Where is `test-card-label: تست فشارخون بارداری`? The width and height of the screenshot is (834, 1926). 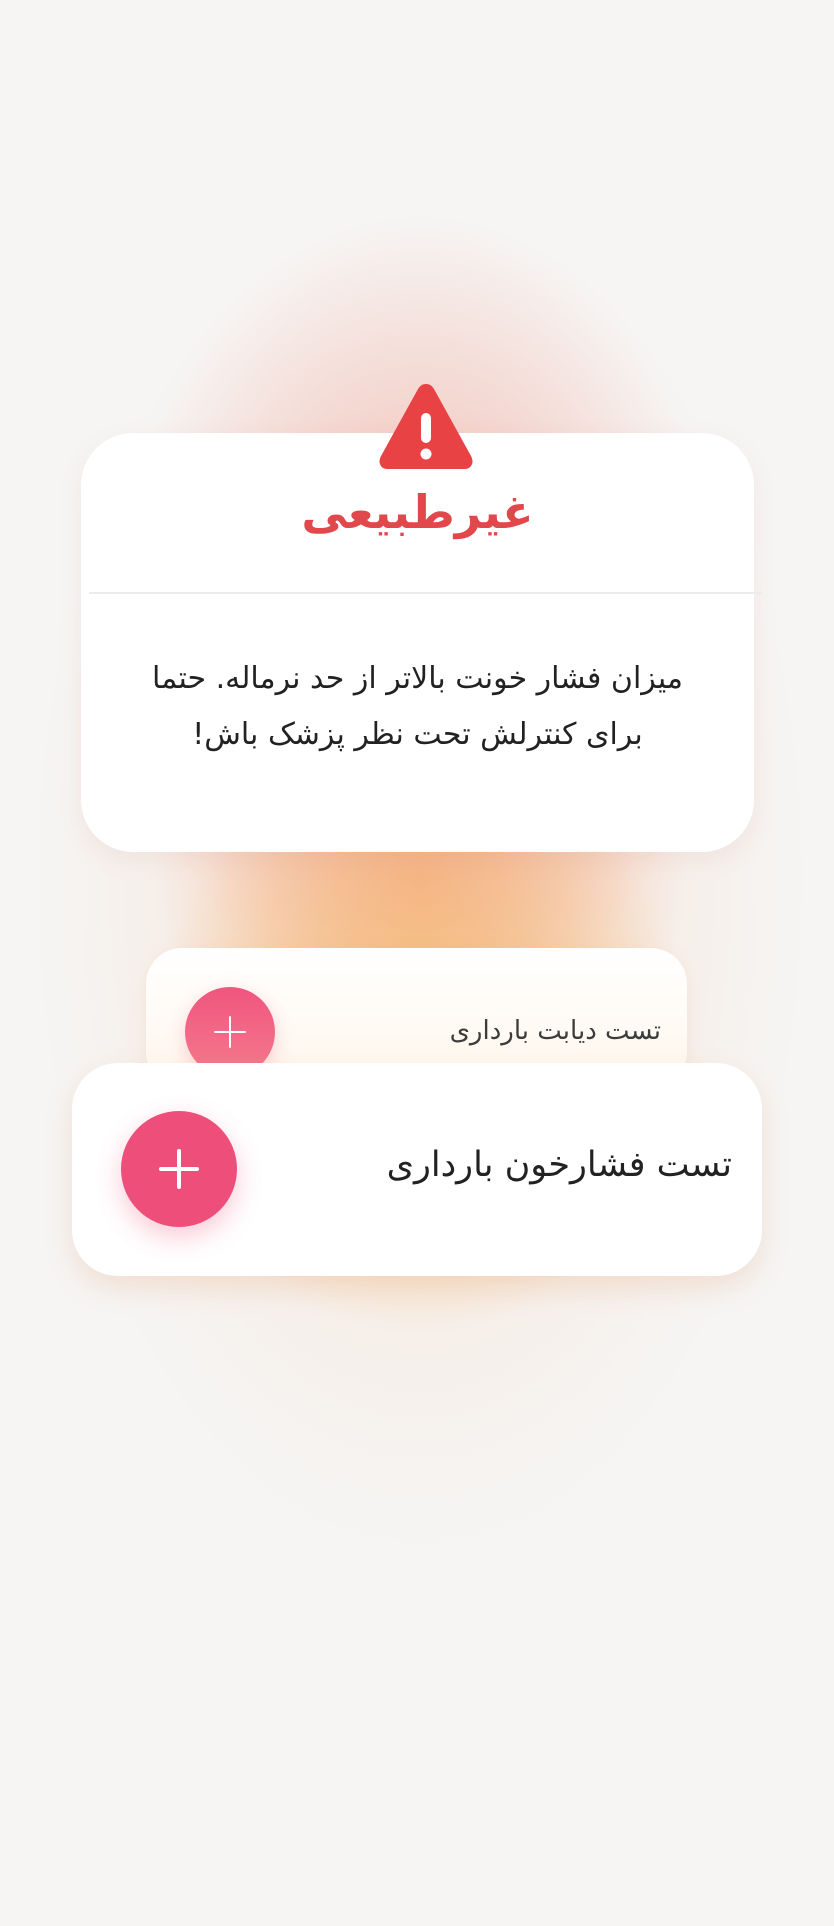 test-card-label: تست فشارخون بارداری is located at coordinates (559, 1165).